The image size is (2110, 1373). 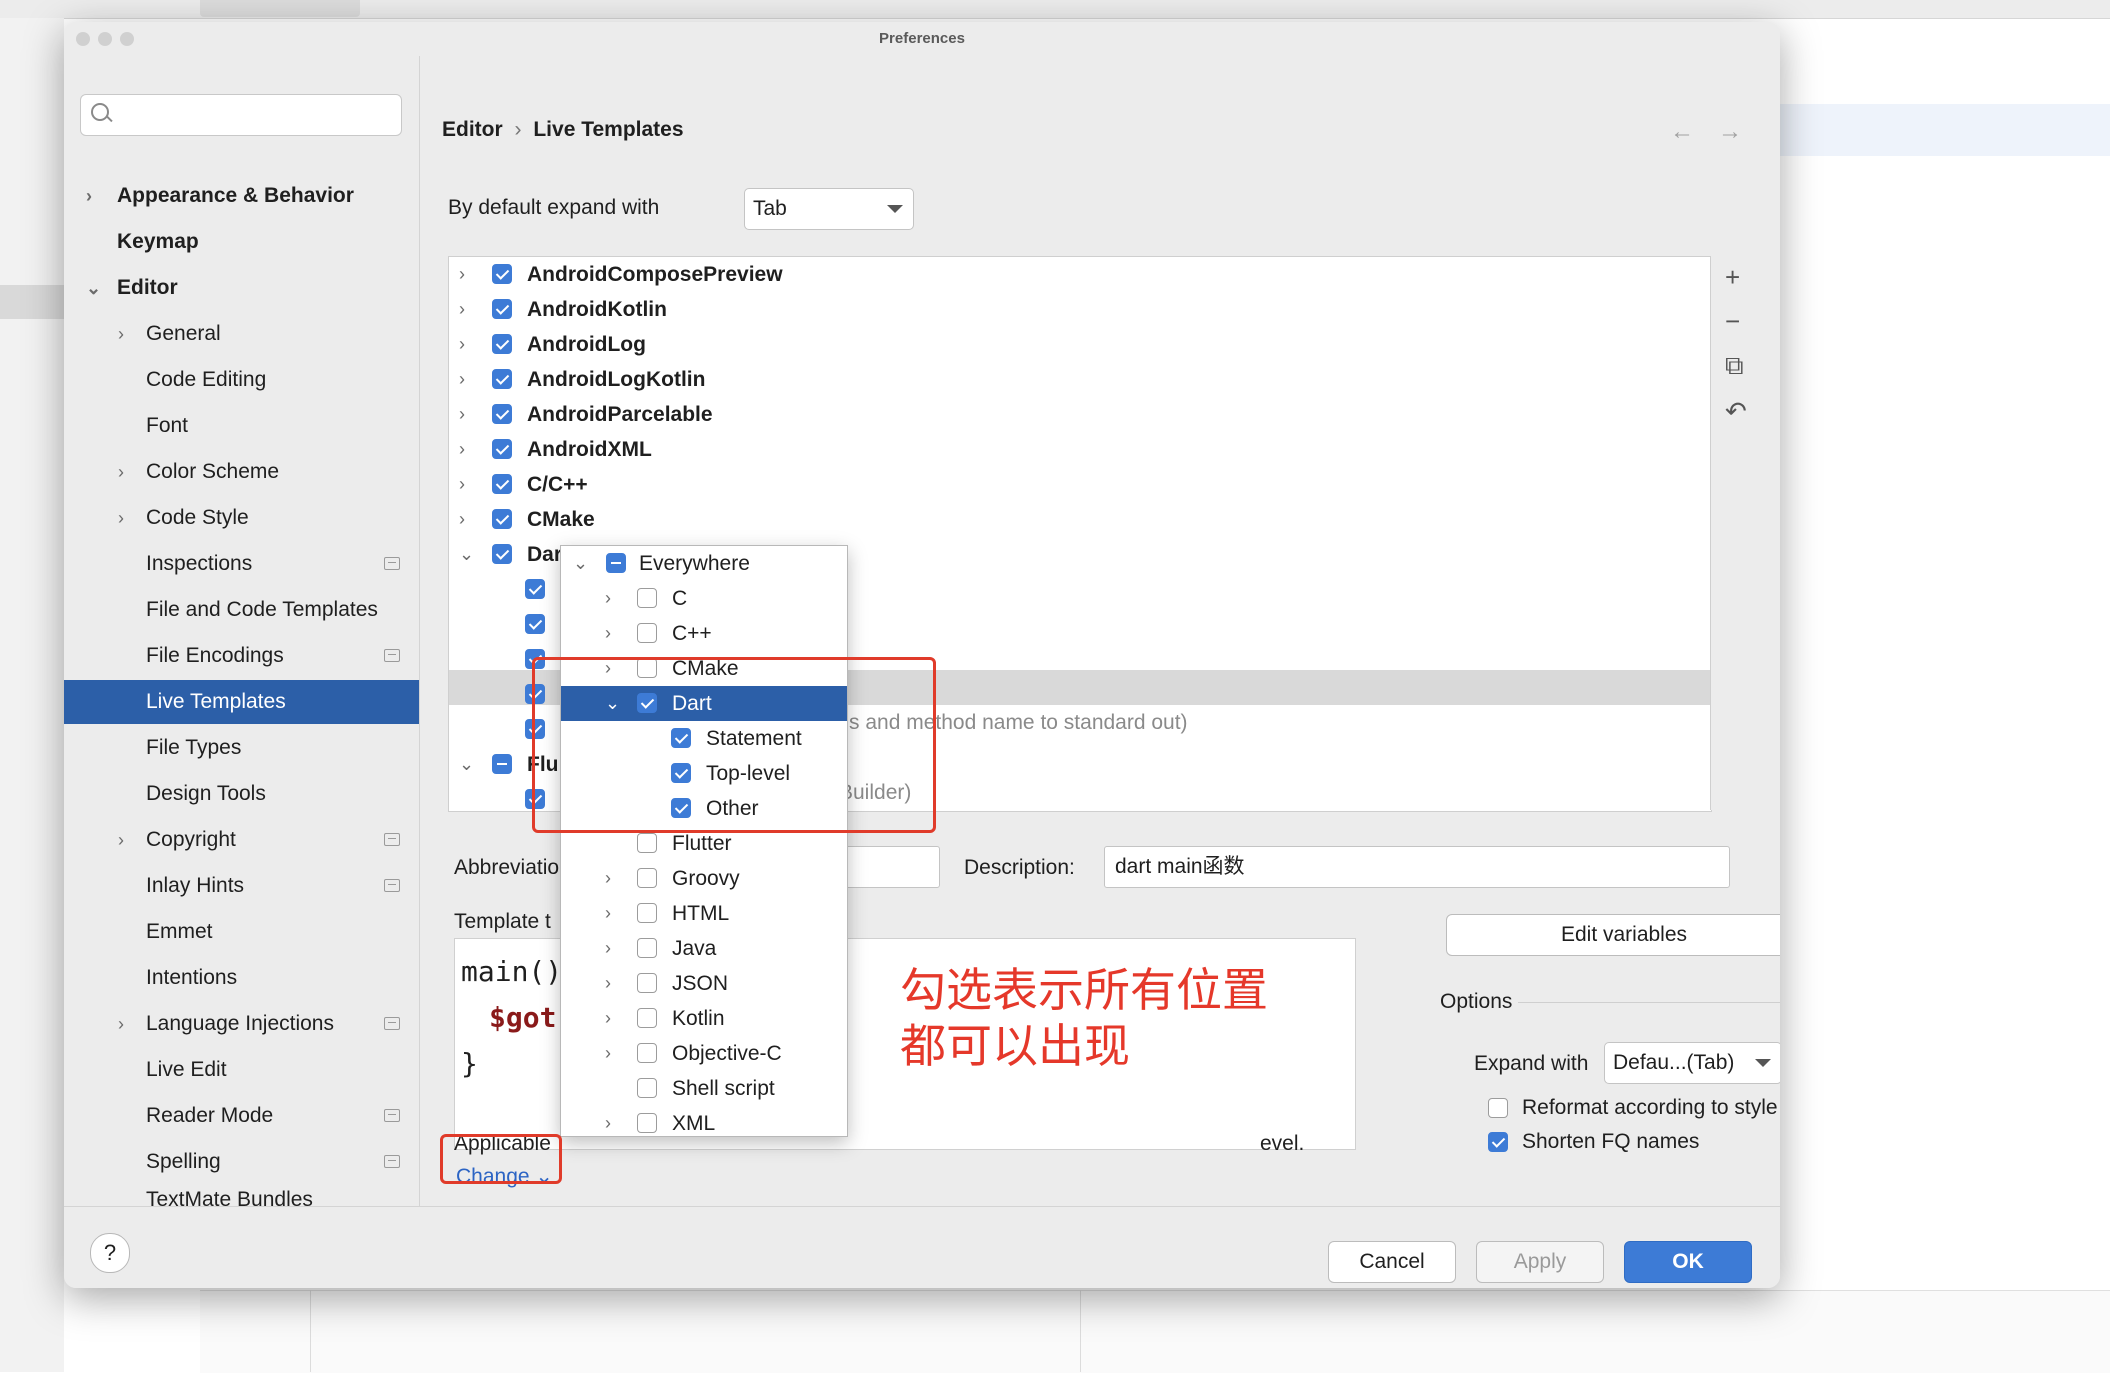 What do you see at coordinates (704, 633) in the screenshot?
I see `context-row: › C++` at bounding box center [704, 633].